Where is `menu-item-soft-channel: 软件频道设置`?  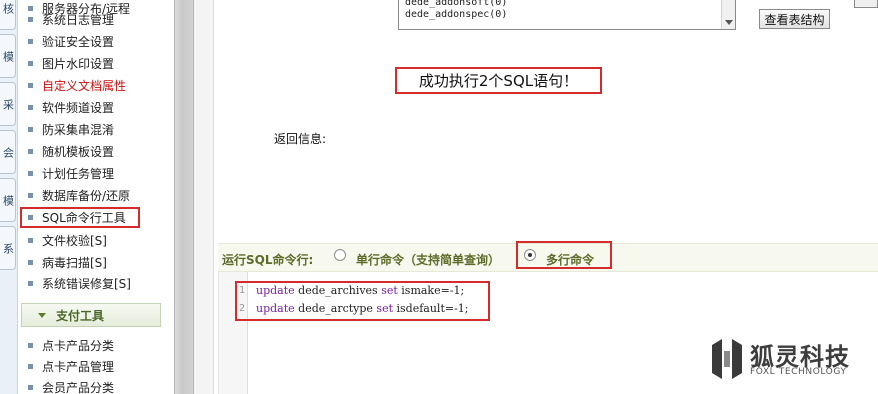 menu-item-soft-channel: 软件频道设置 is located at coordinates (96, 107).